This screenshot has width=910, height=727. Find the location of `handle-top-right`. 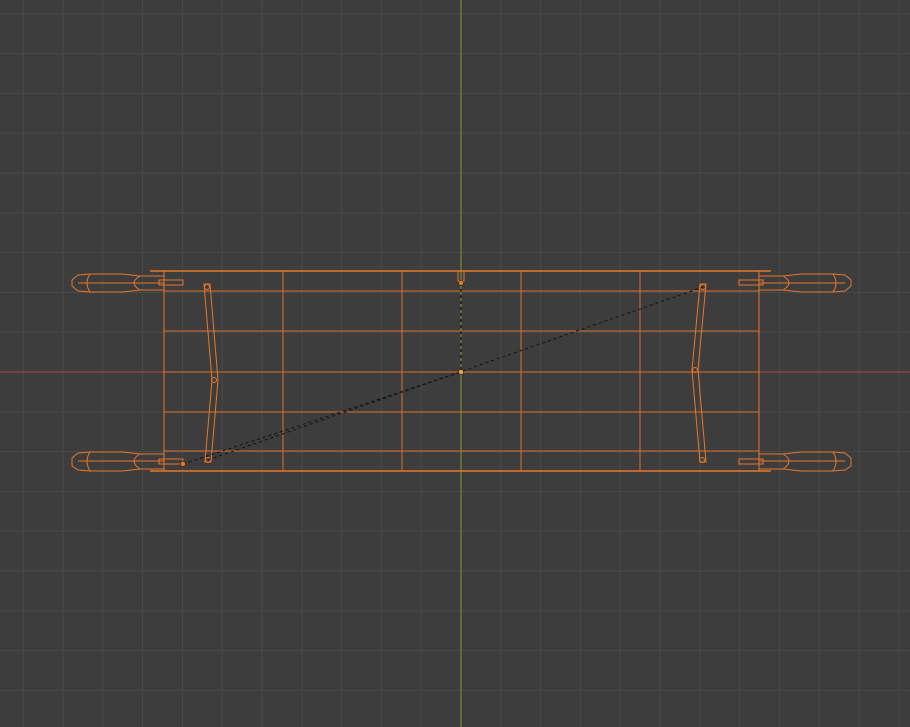

handle-top-right is located at coordinates (805, 283).